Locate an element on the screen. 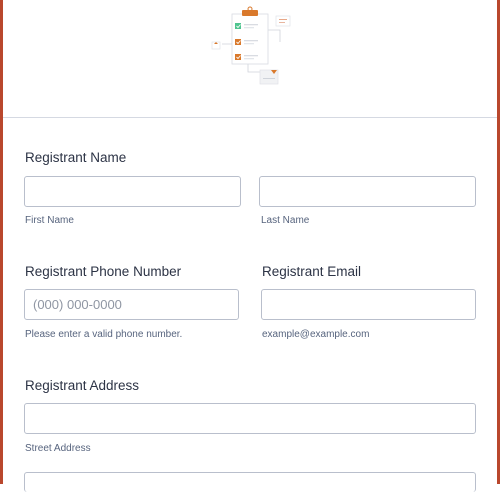 This screenshot has width=500, height=492. registrant-email-label: Registrant Email is located at coordinates (312, 271).